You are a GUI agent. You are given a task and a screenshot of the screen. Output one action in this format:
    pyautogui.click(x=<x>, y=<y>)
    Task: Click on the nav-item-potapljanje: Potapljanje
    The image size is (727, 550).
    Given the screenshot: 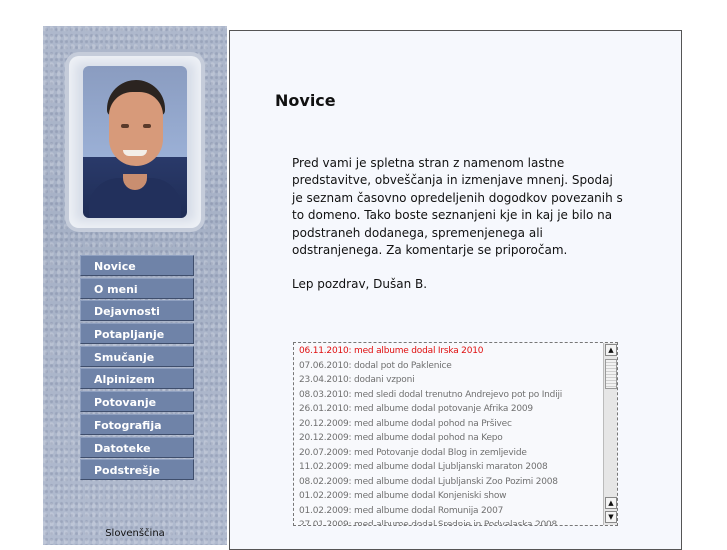 What is the action you would take?
    pyautogui.click(x=137, y=334)
    